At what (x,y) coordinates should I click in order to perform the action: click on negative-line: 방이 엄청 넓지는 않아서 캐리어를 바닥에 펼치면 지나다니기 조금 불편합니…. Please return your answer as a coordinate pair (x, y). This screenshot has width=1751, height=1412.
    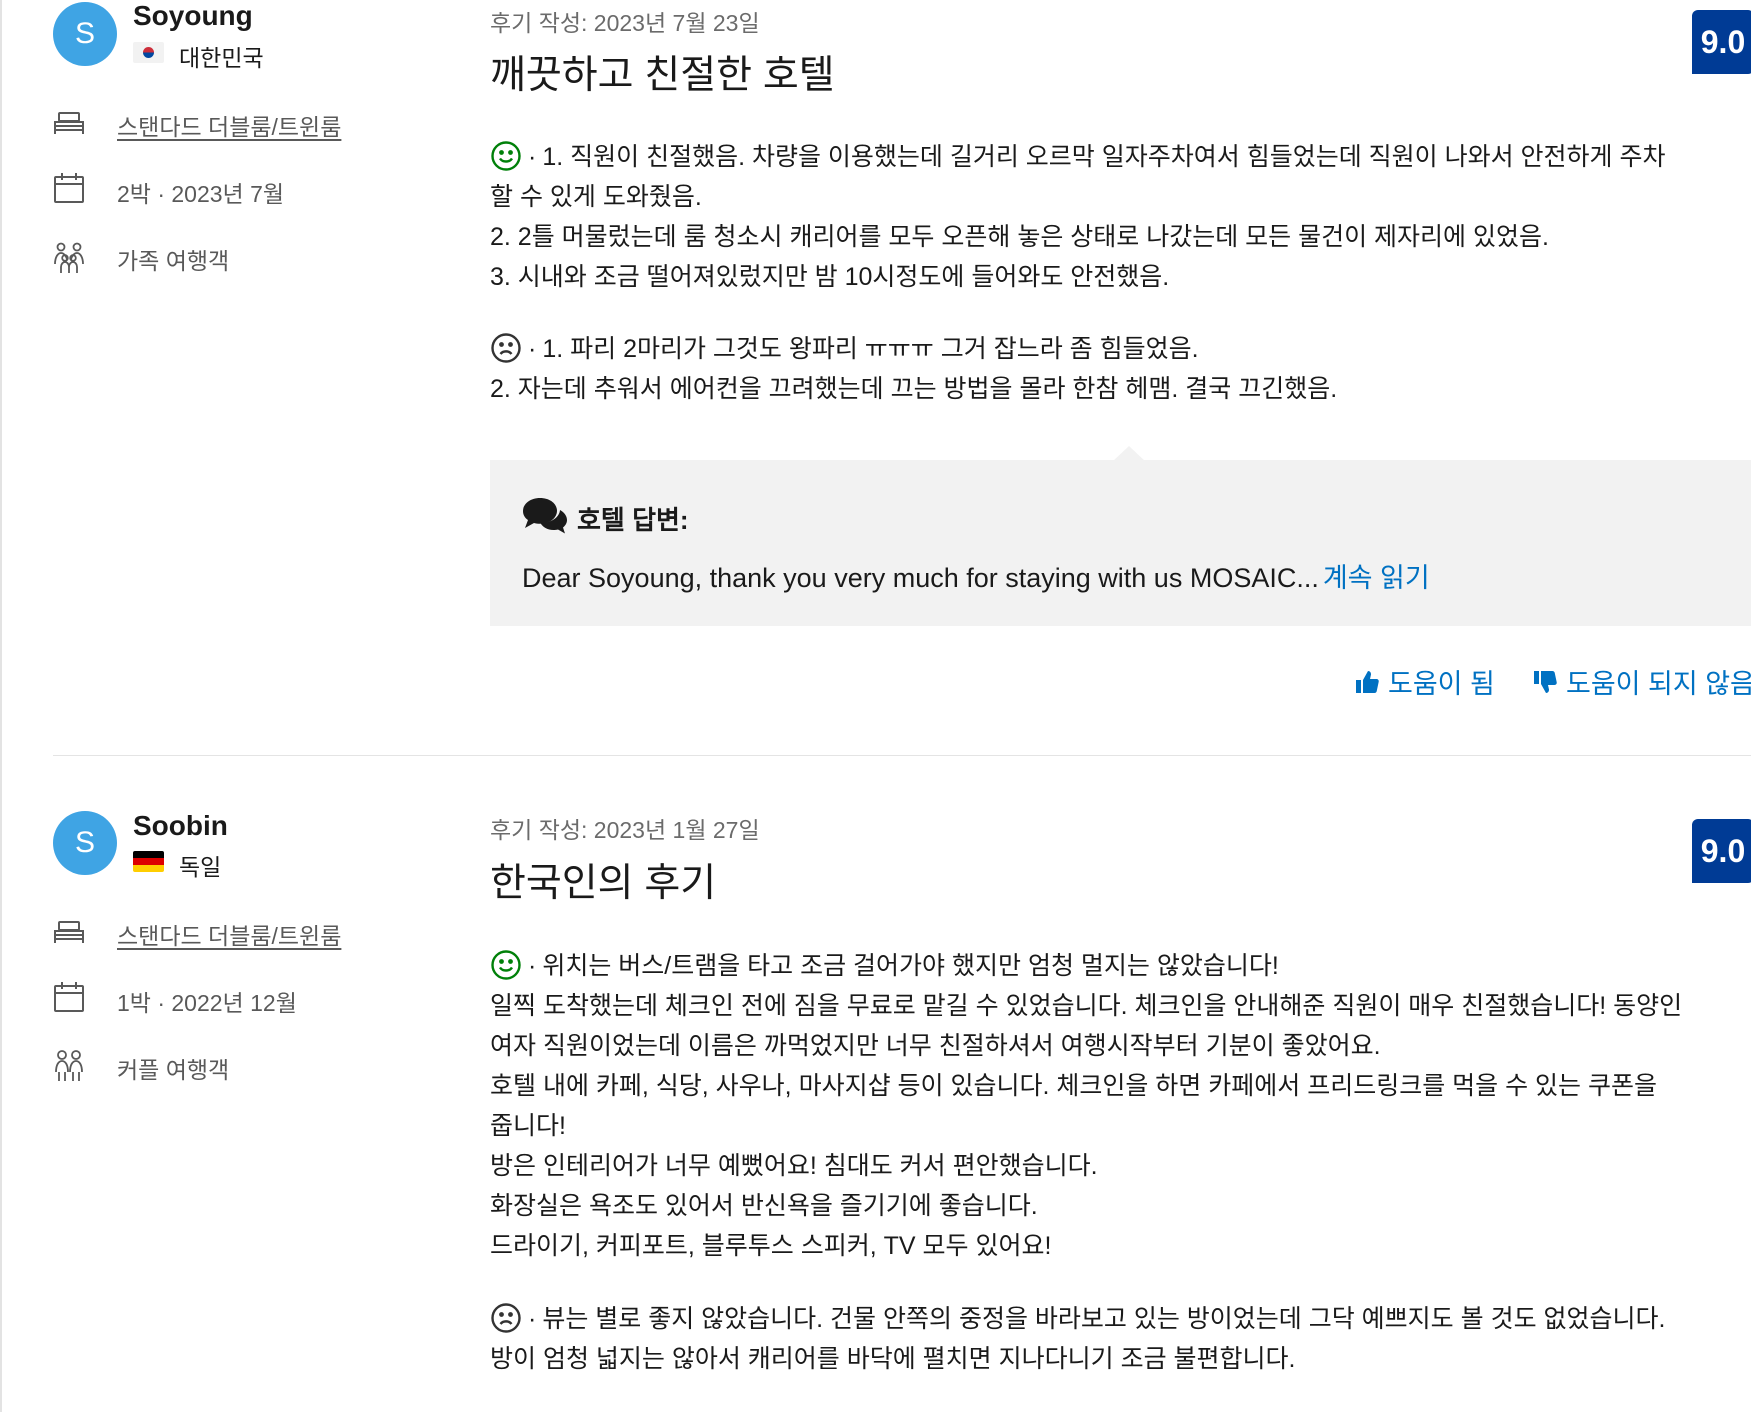
    Looking at the image, I should click on (893, 1359).